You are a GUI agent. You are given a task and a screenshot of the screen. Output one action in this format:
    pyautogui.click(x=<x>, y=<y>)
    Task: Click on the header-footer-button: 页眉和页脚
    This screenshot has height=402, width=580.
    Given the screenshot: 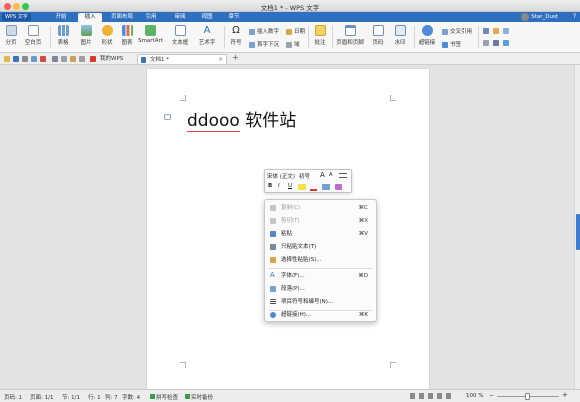 What is the action you would take?
    pyautogui.click(x=350, y=35)
    